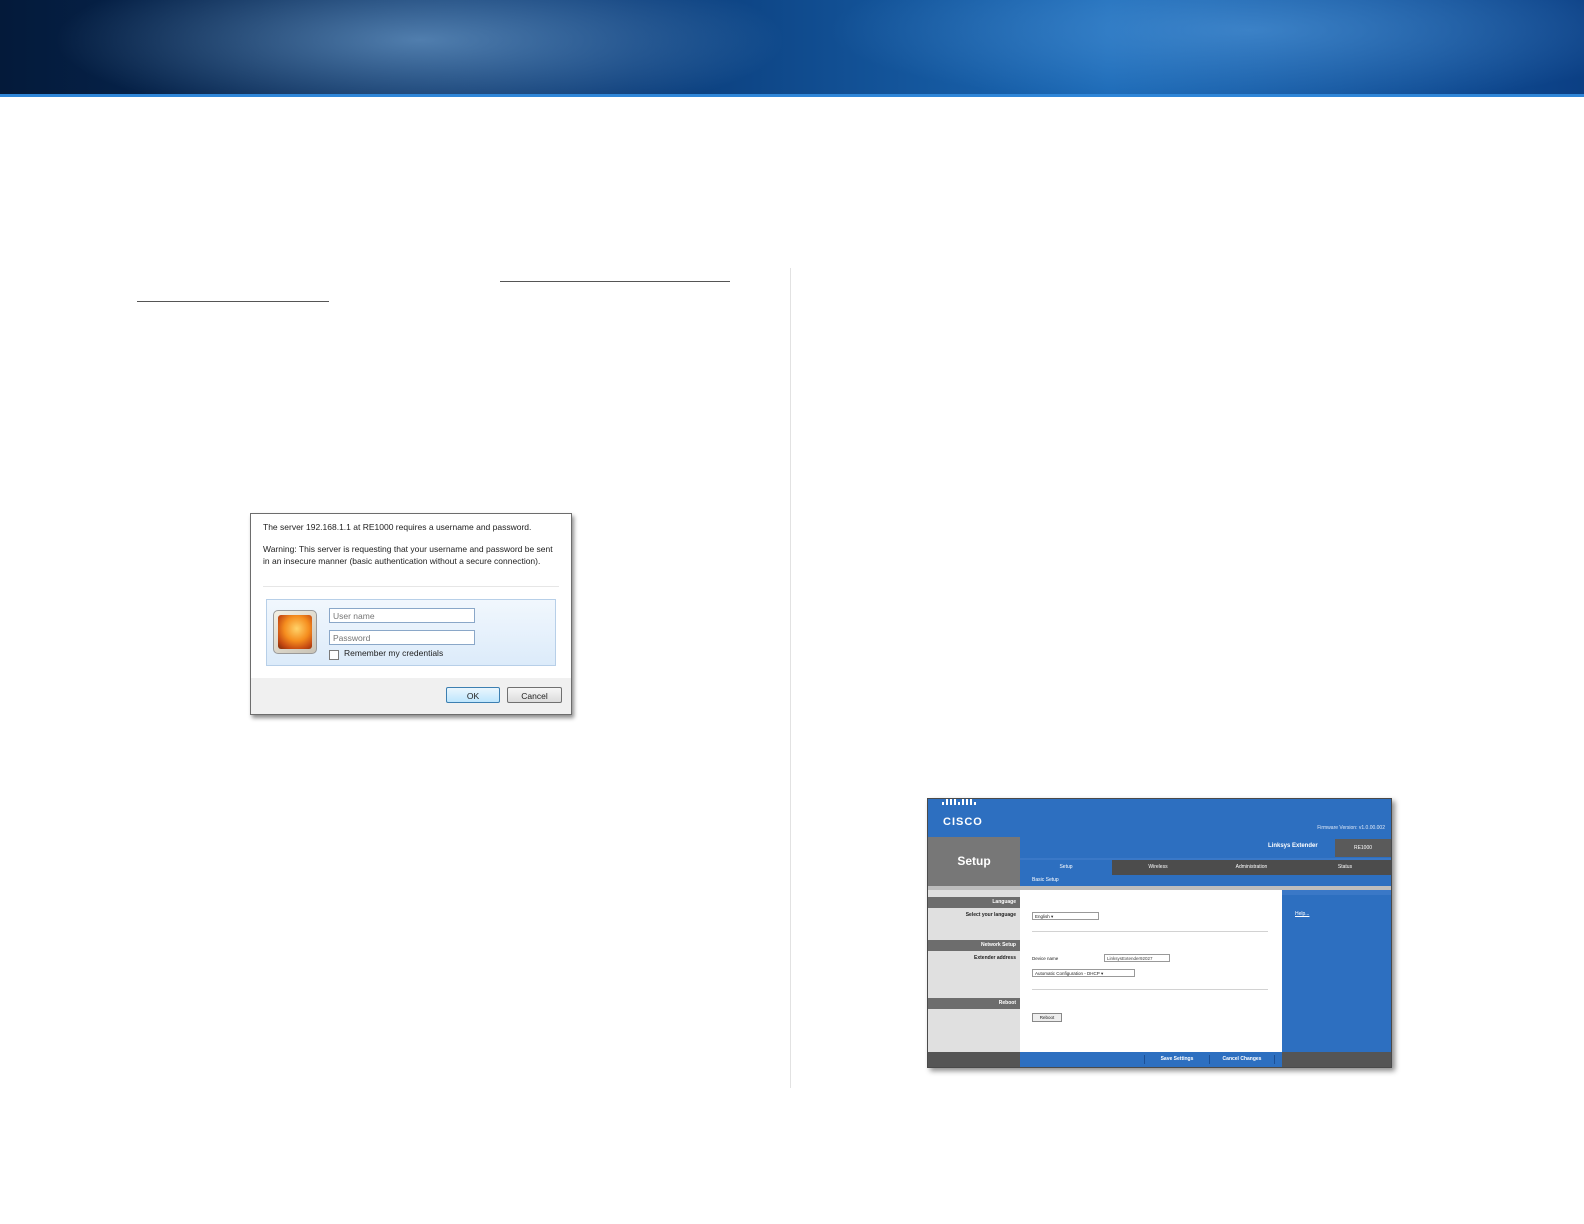 This screenshot has width=1584, height=1224. I want to click on router-help-panel, so click(1336, 981).